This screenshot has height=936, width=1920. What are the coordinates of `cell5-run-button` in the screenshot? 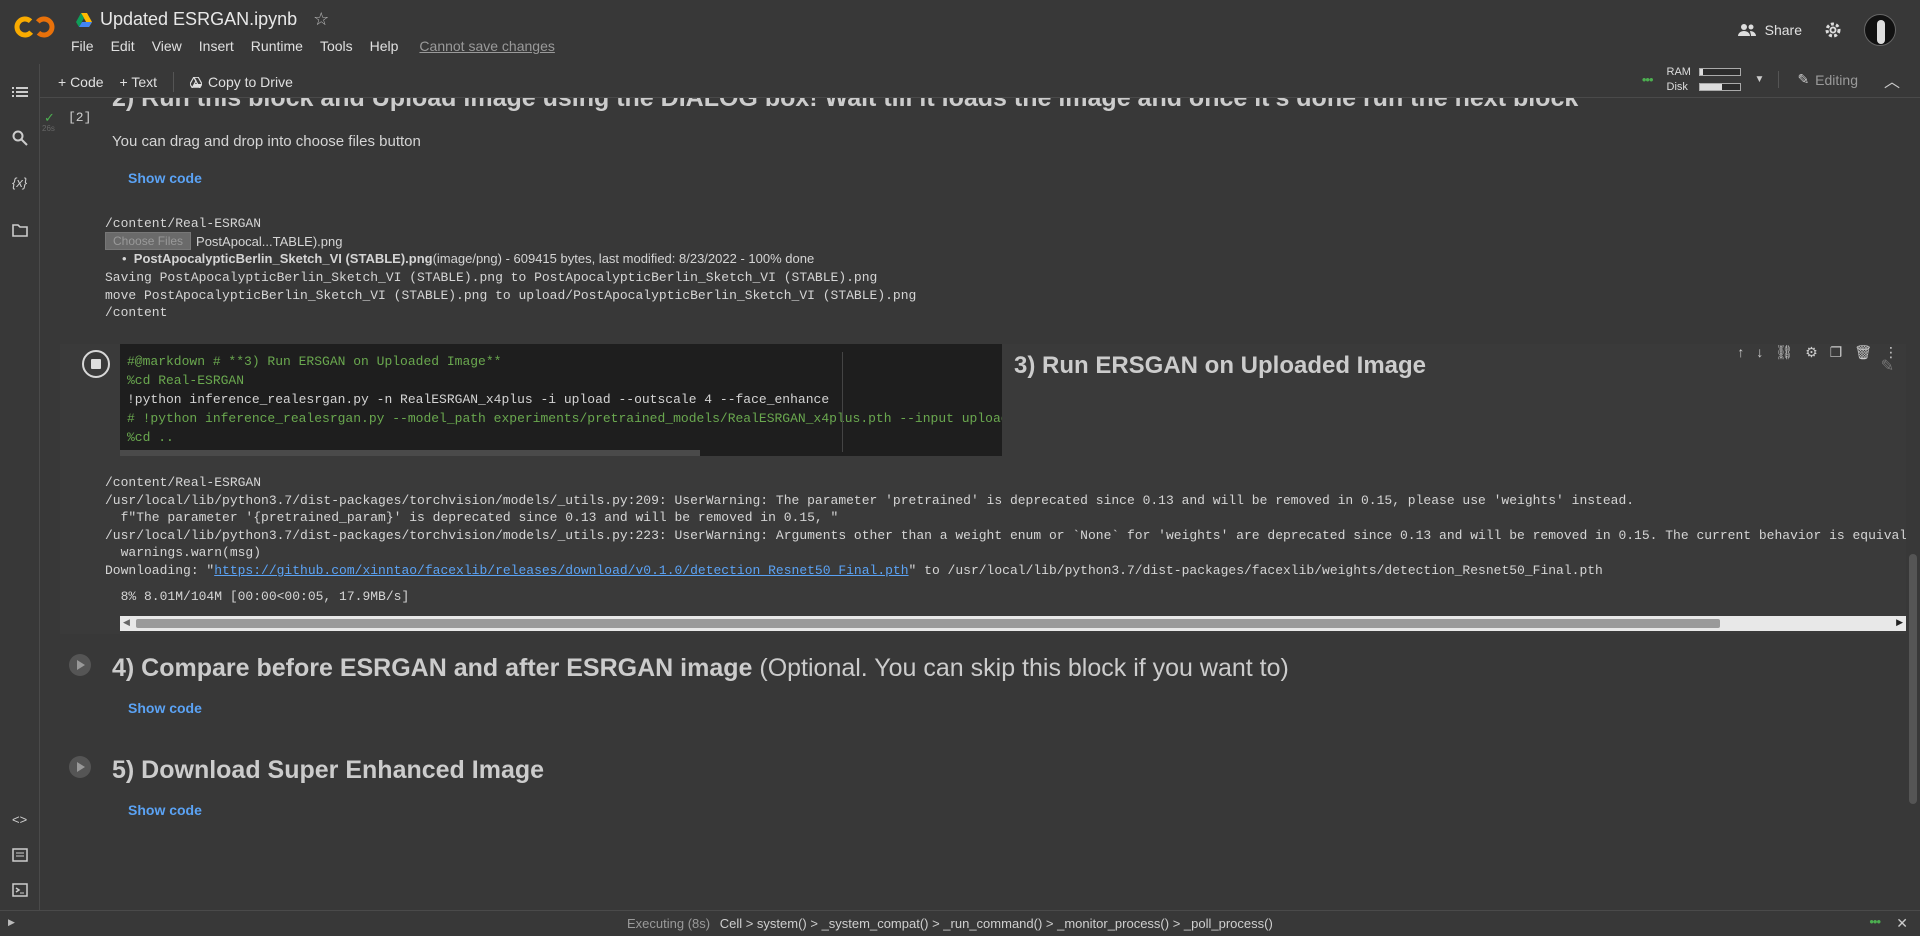 It's located at (80, 767).